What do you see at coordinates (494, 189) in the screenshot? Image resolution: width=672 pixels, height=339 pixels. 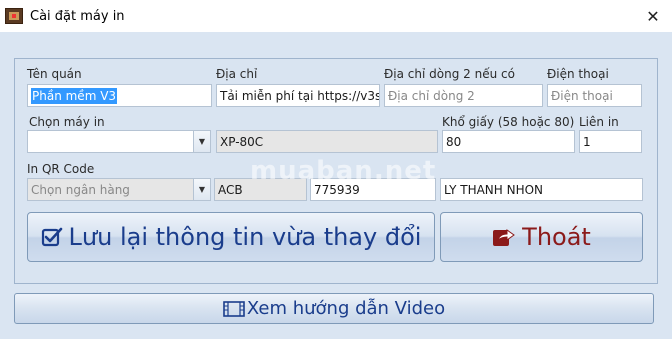 I see `account-name-value: LY THANH NHON` at bounding box center [494, 189].